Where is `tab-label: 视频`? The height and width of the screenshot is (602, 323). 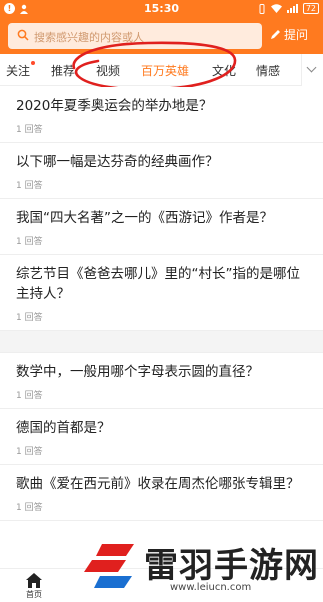
tab-label: 视频 is located at coordinates (108, 71).